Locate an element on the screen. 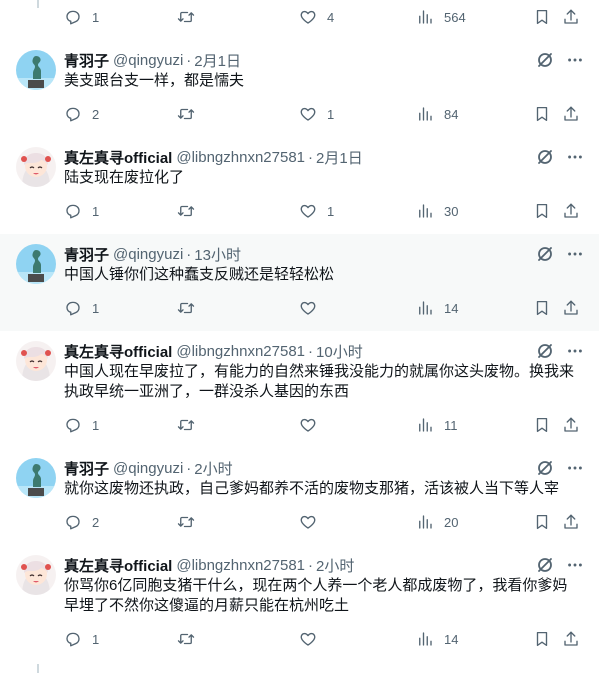  views-button: 84 is located at coordinates (437, 114).